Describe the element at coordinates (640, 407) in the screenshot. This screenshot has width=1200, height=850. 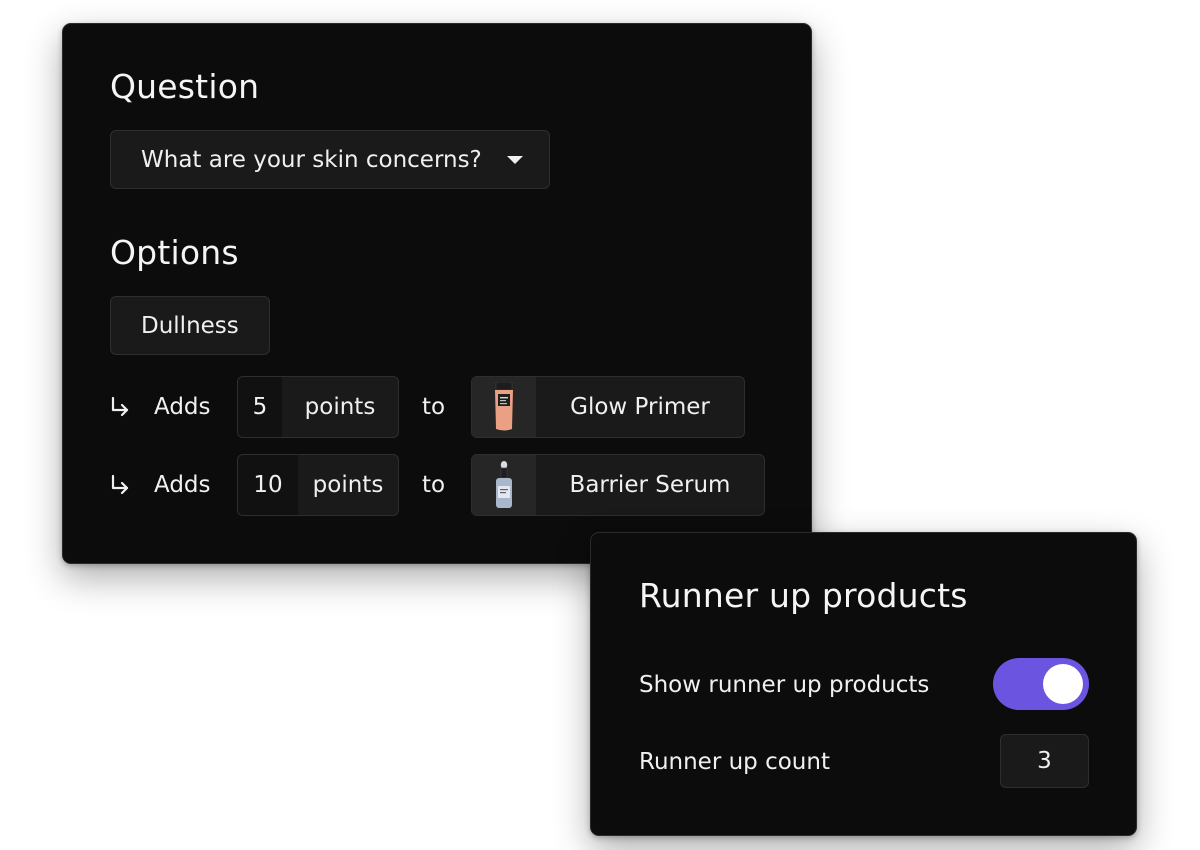
I see `product-name: Glow Primer` at that location.